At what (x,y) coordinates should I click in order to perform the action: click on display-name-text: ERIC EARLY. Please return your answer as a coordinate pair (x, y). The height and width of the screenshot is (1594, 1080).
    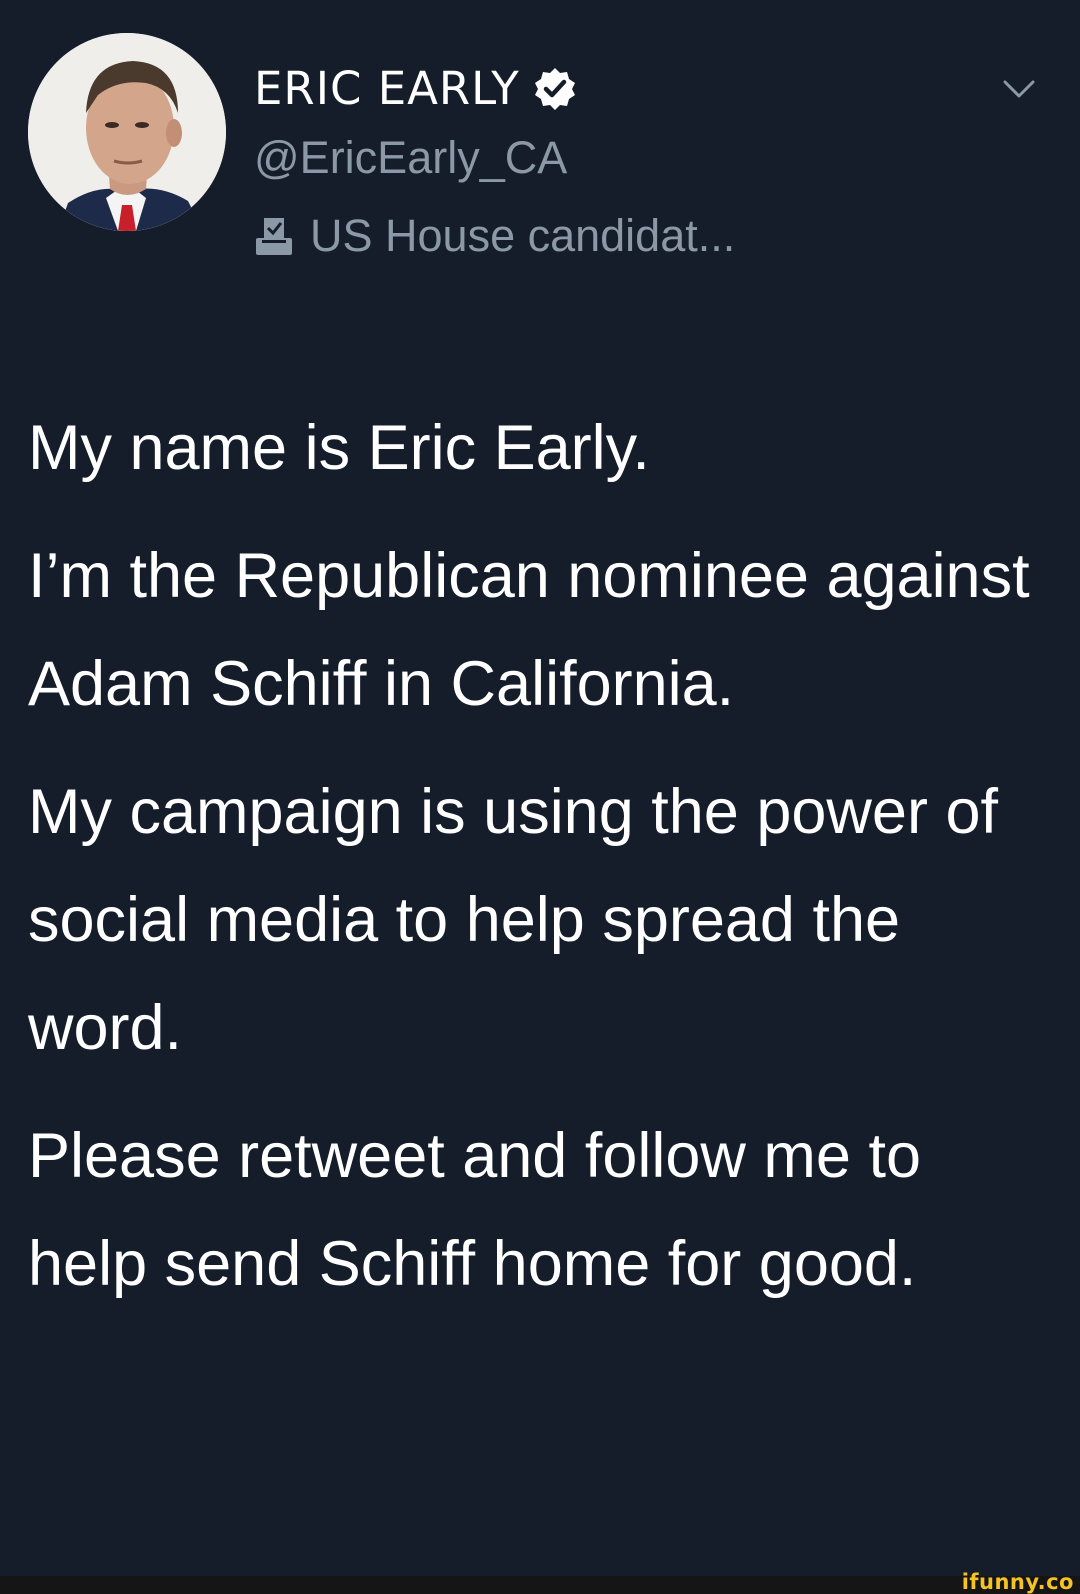
    Looking at the image, I should click on (387, 88).